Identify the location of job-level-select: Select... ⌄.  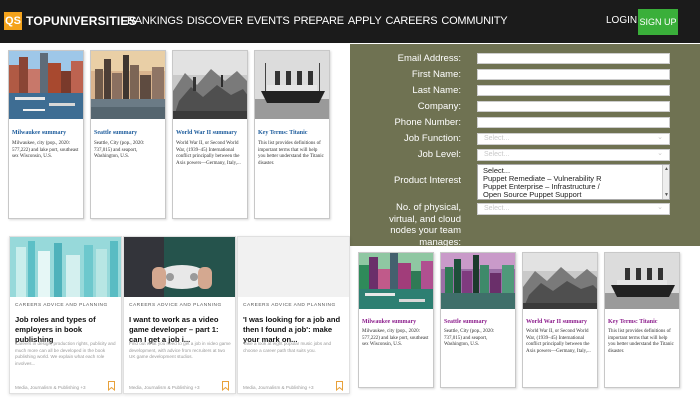
(573, 155).